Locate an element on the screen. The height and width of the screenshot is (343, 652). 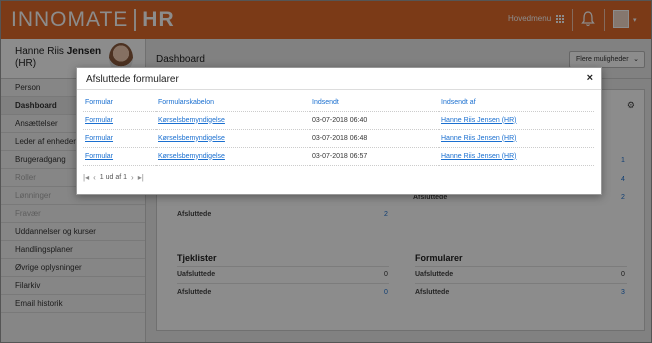
column-header-formular: Formular is located at coordinates (119, 103).